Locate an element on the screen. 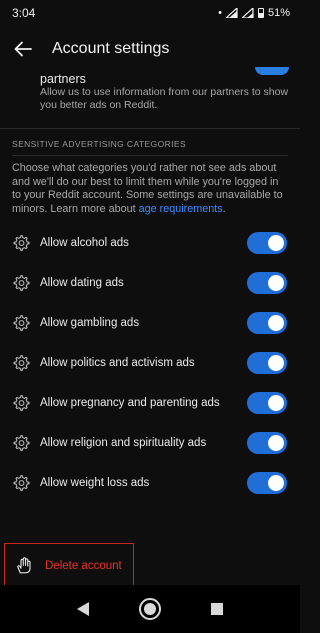 The width and height of the screenshot is (320, 633). status-bar: 3:04 • 51% is located at coordinates (150, 13).